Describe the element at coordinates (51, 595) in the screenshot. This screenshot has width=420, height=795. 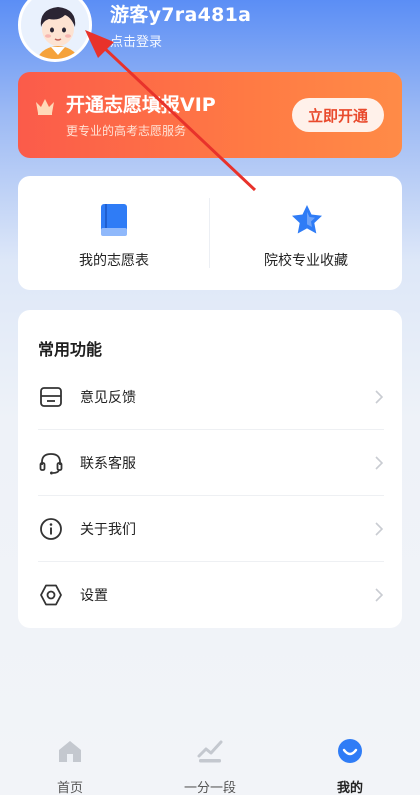
I see `settings-icon` at that location.